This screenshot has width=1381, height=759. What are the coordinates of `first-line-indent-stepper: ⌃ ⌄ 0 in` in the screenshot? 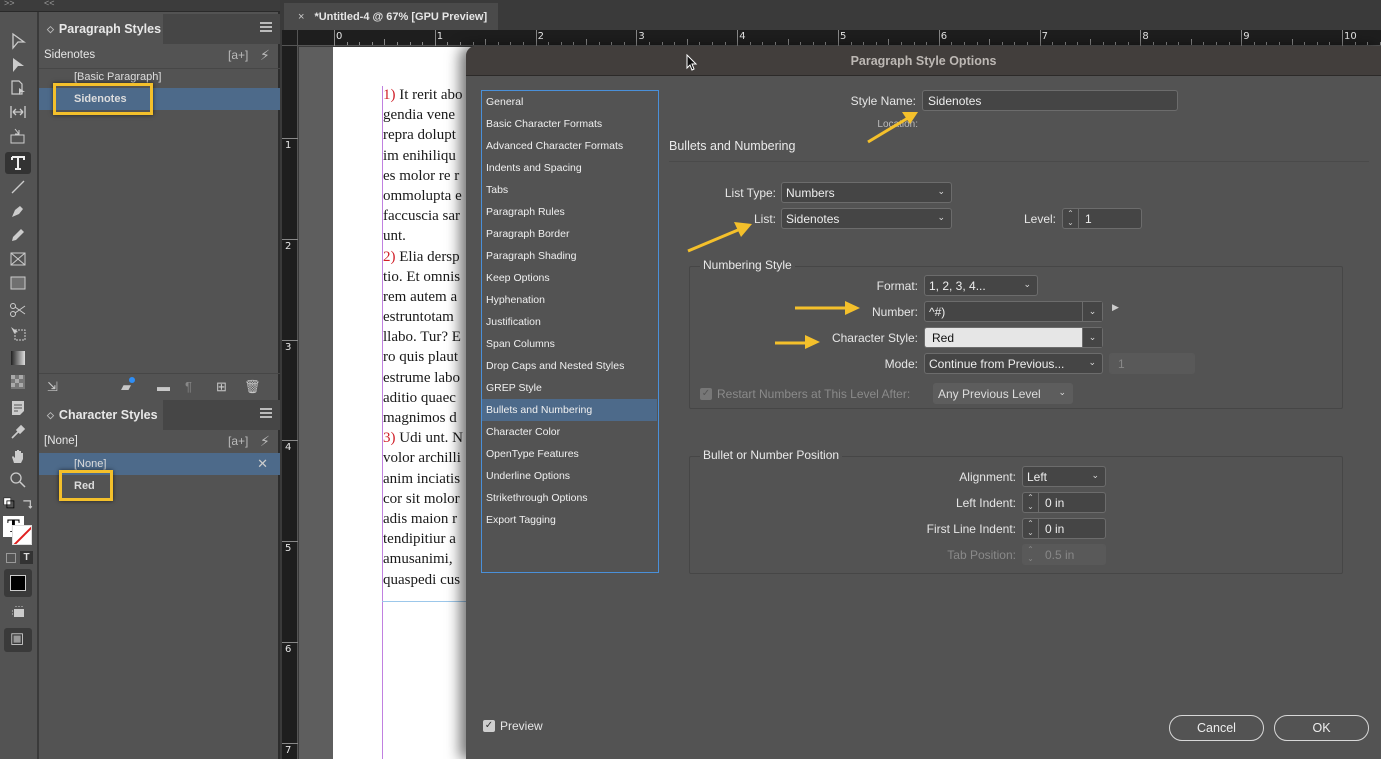 It's located at (1064, 528).